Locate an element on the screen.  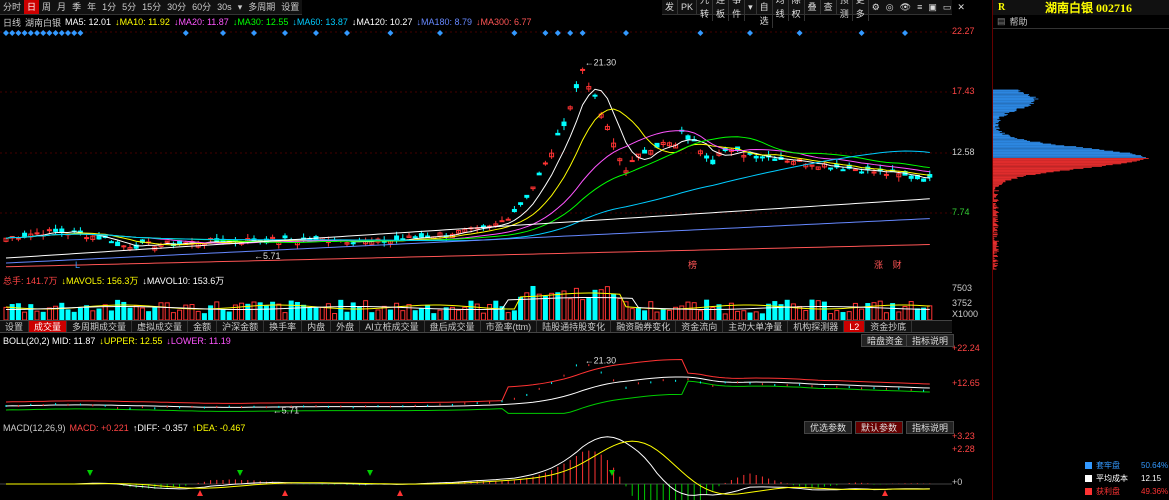
indicator-tab: AI立桩成交量 is located at coordinates (392, 326).